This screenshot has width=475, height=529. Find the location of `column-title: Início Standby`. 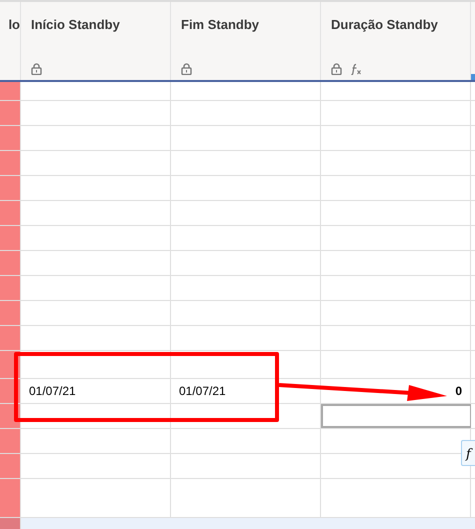

column-title: Início Standby is located at coordinates (76, 25).